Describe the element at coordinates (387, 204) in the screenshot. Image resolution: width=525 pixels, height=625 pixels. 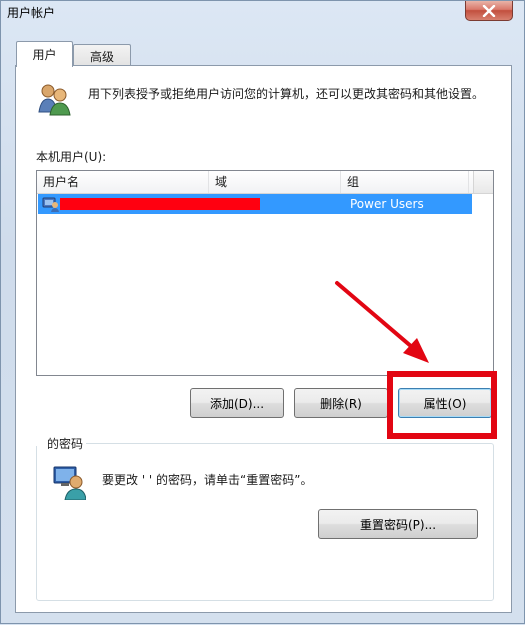
I see `row-group-cell: Power Users` at that location.